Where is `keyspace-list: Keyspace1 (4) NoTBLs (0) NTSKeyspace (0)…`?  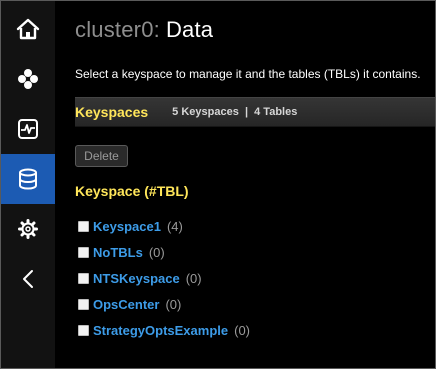 keyspace-list: Keyspace1 (4) NoTBLs (0) NTSKeyspace (0)… is located at coordinates (164, 278).